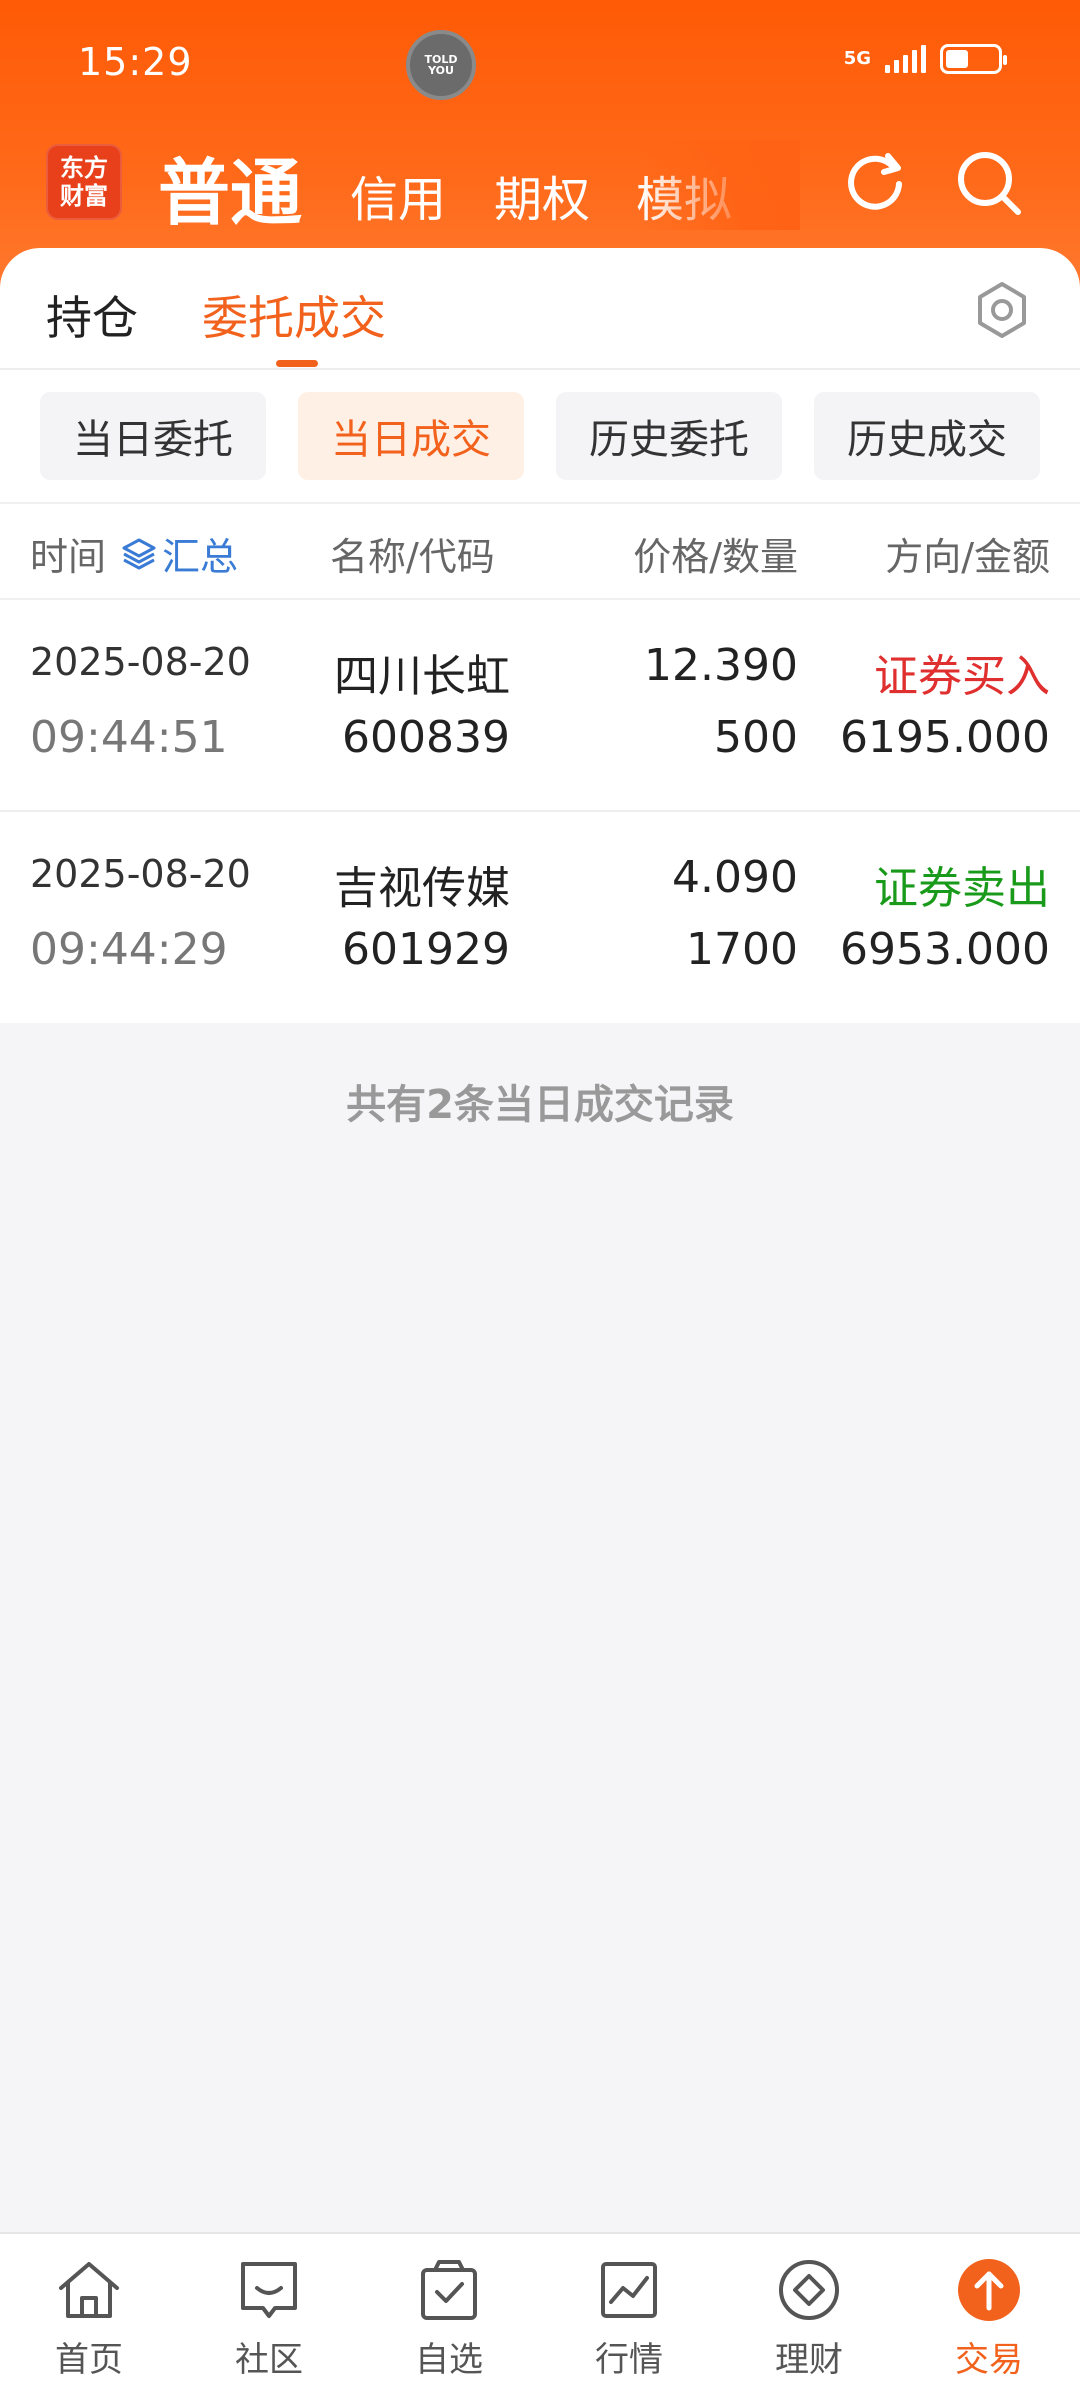  What do you see at coordinates (973, 59) in the screenshot?
I see `battery-icon` at bounding box center [973, 59].